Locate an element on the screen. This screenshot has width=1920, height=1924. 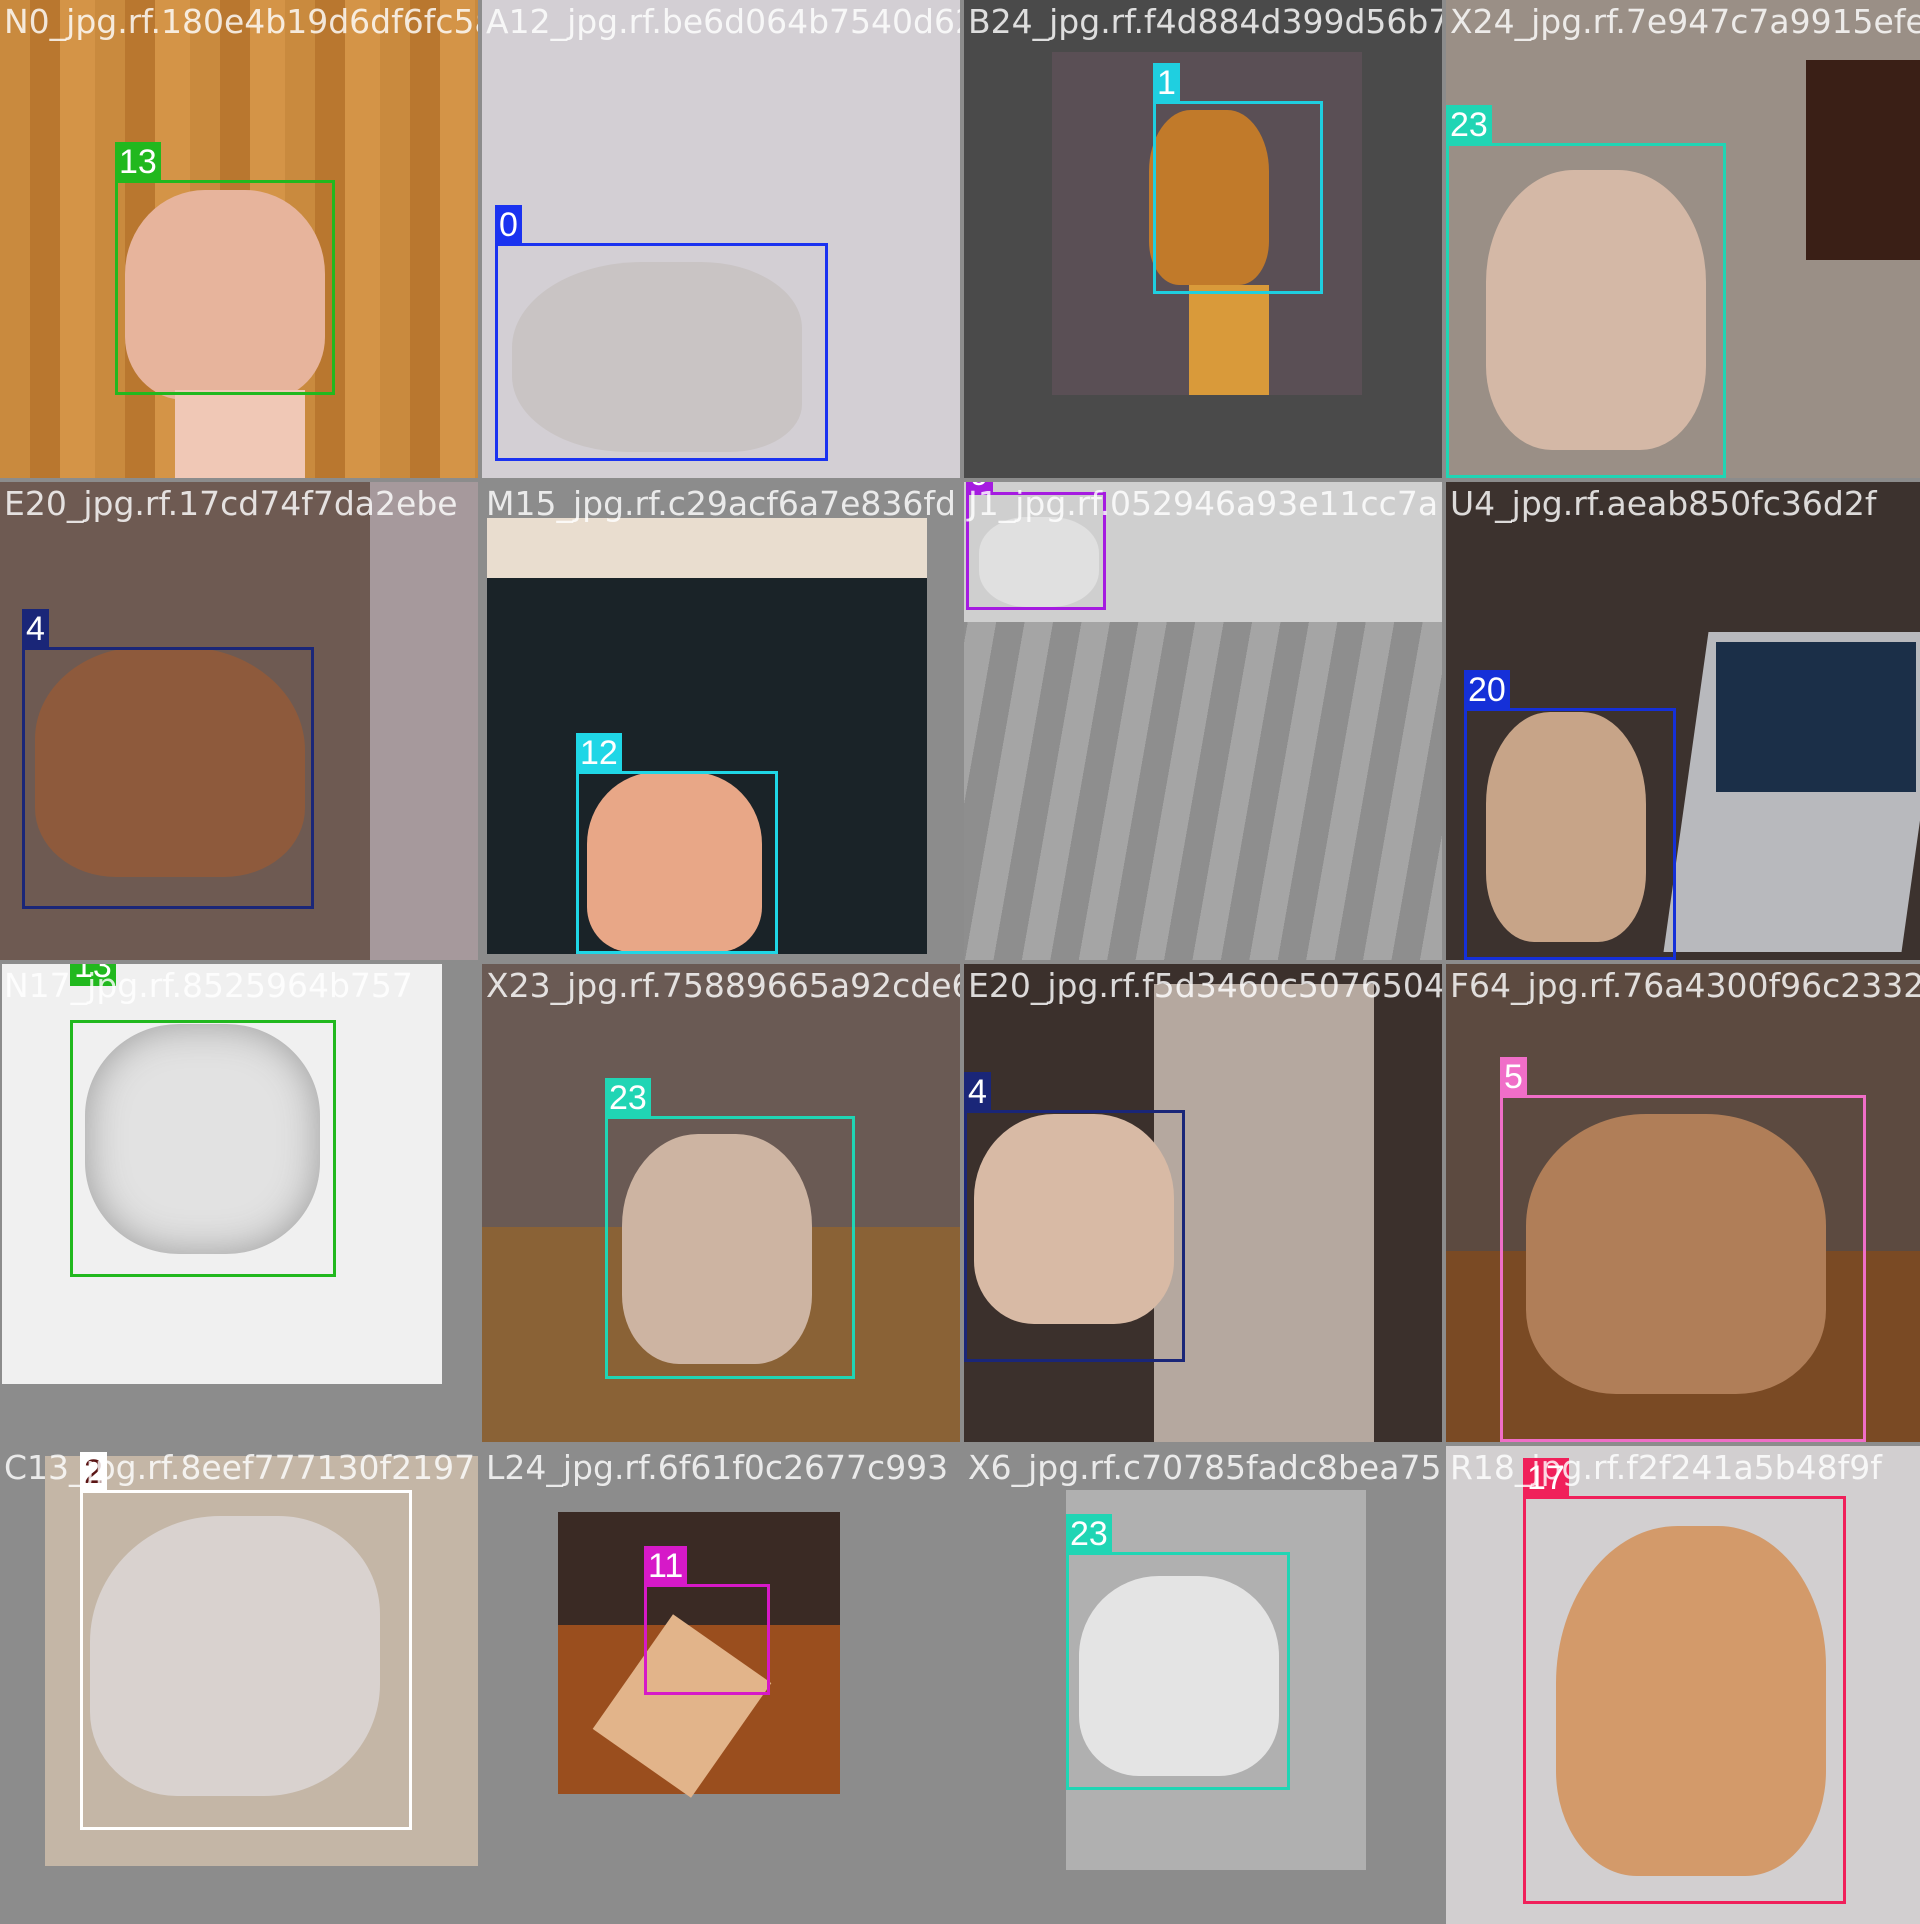
class-label: 12 is located at coordinates (599, 753).